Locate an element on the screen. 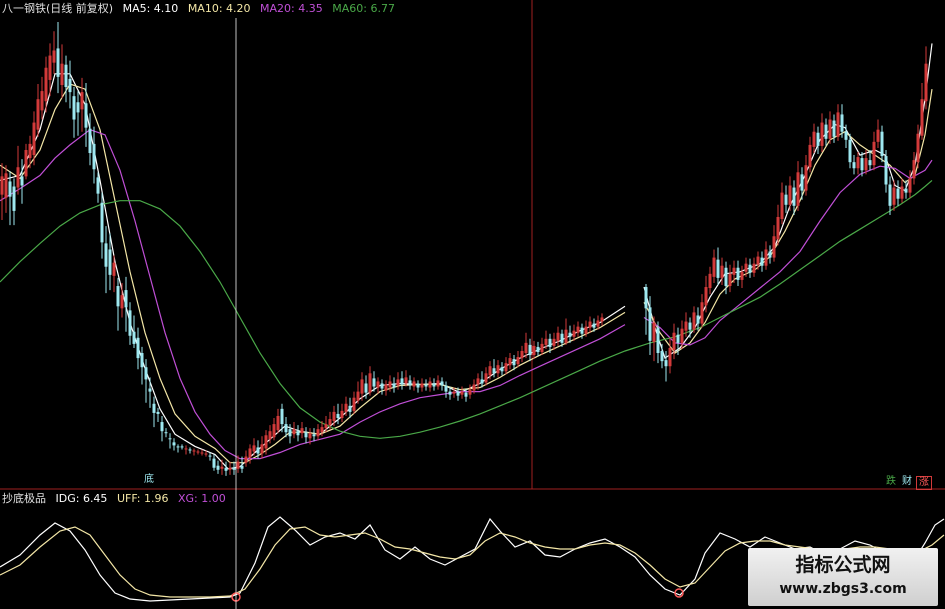 This screenshot has width=945, height=609. bottom-tag: 底 is located at coordinates (149, 479).